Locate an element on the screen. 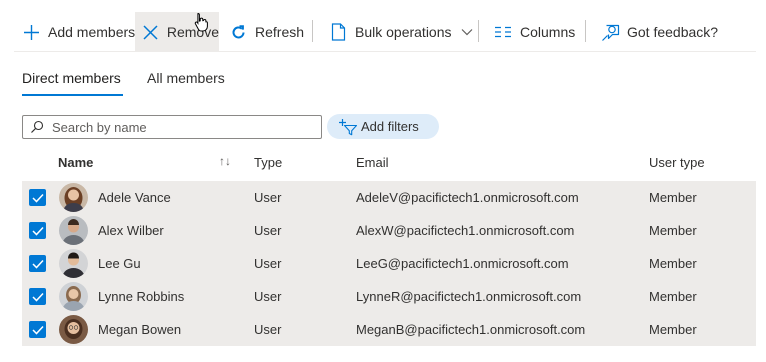 The image size is (766, 362). cell-name: Lee Gu is located at coordinates (119, 263).